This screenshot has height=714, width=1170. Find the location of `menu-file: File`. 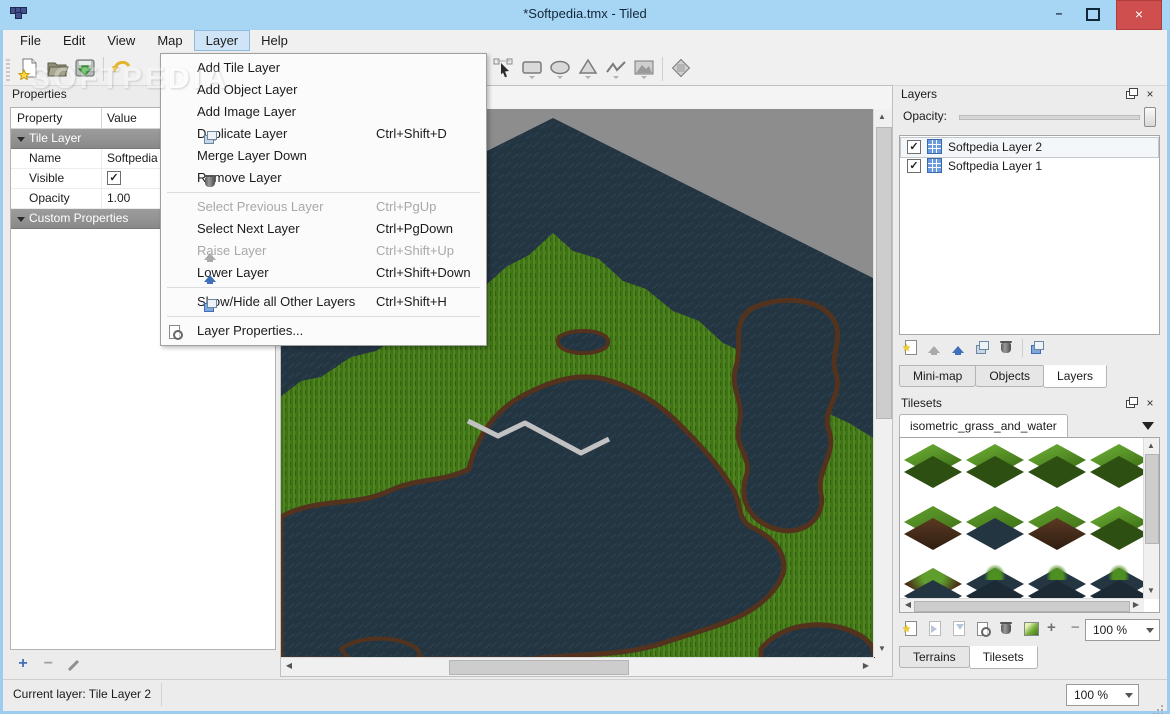

menu-file: File is located at coordinates (30, 40).